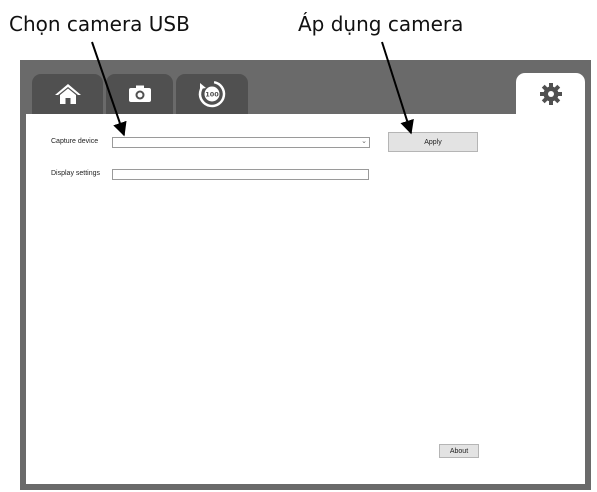  I want to click on home-icon, so click(67, 94).